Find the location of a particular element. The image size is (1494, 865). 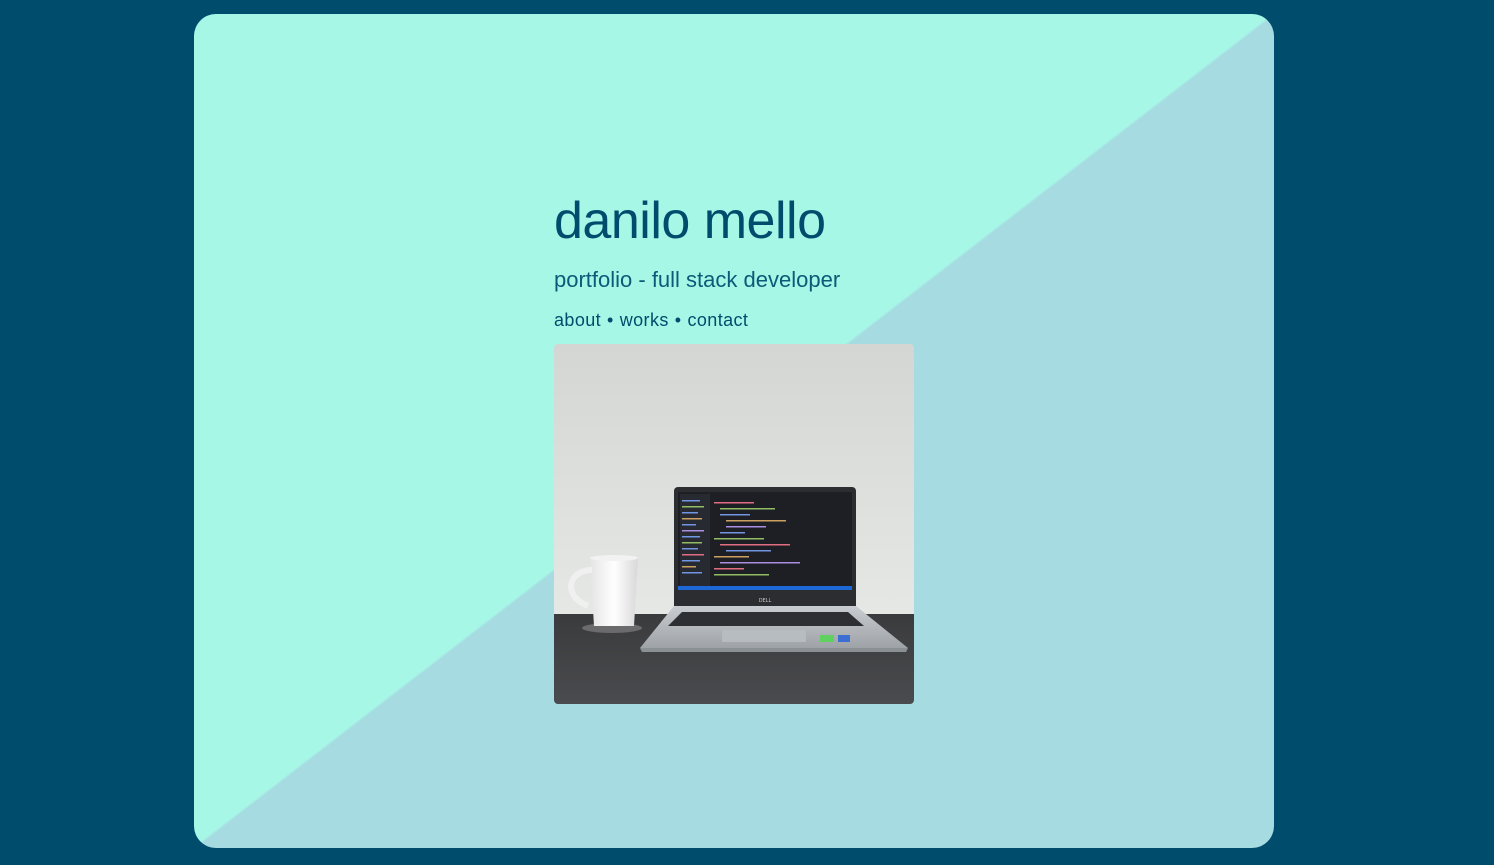

nav-link-works: works is located at coordinates (644, 320).